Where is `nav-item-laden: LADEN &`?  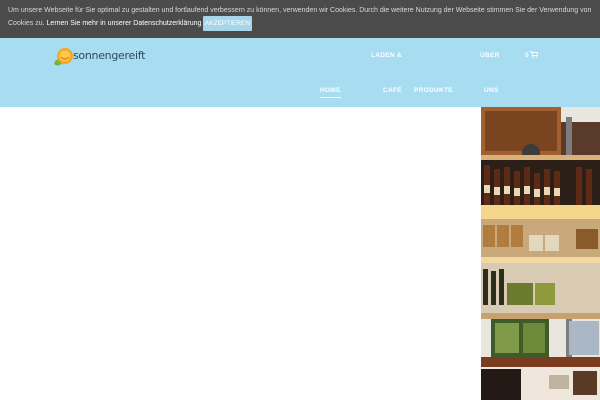 nav-item-laden: LADEN & is located at coordinates (386, 55).